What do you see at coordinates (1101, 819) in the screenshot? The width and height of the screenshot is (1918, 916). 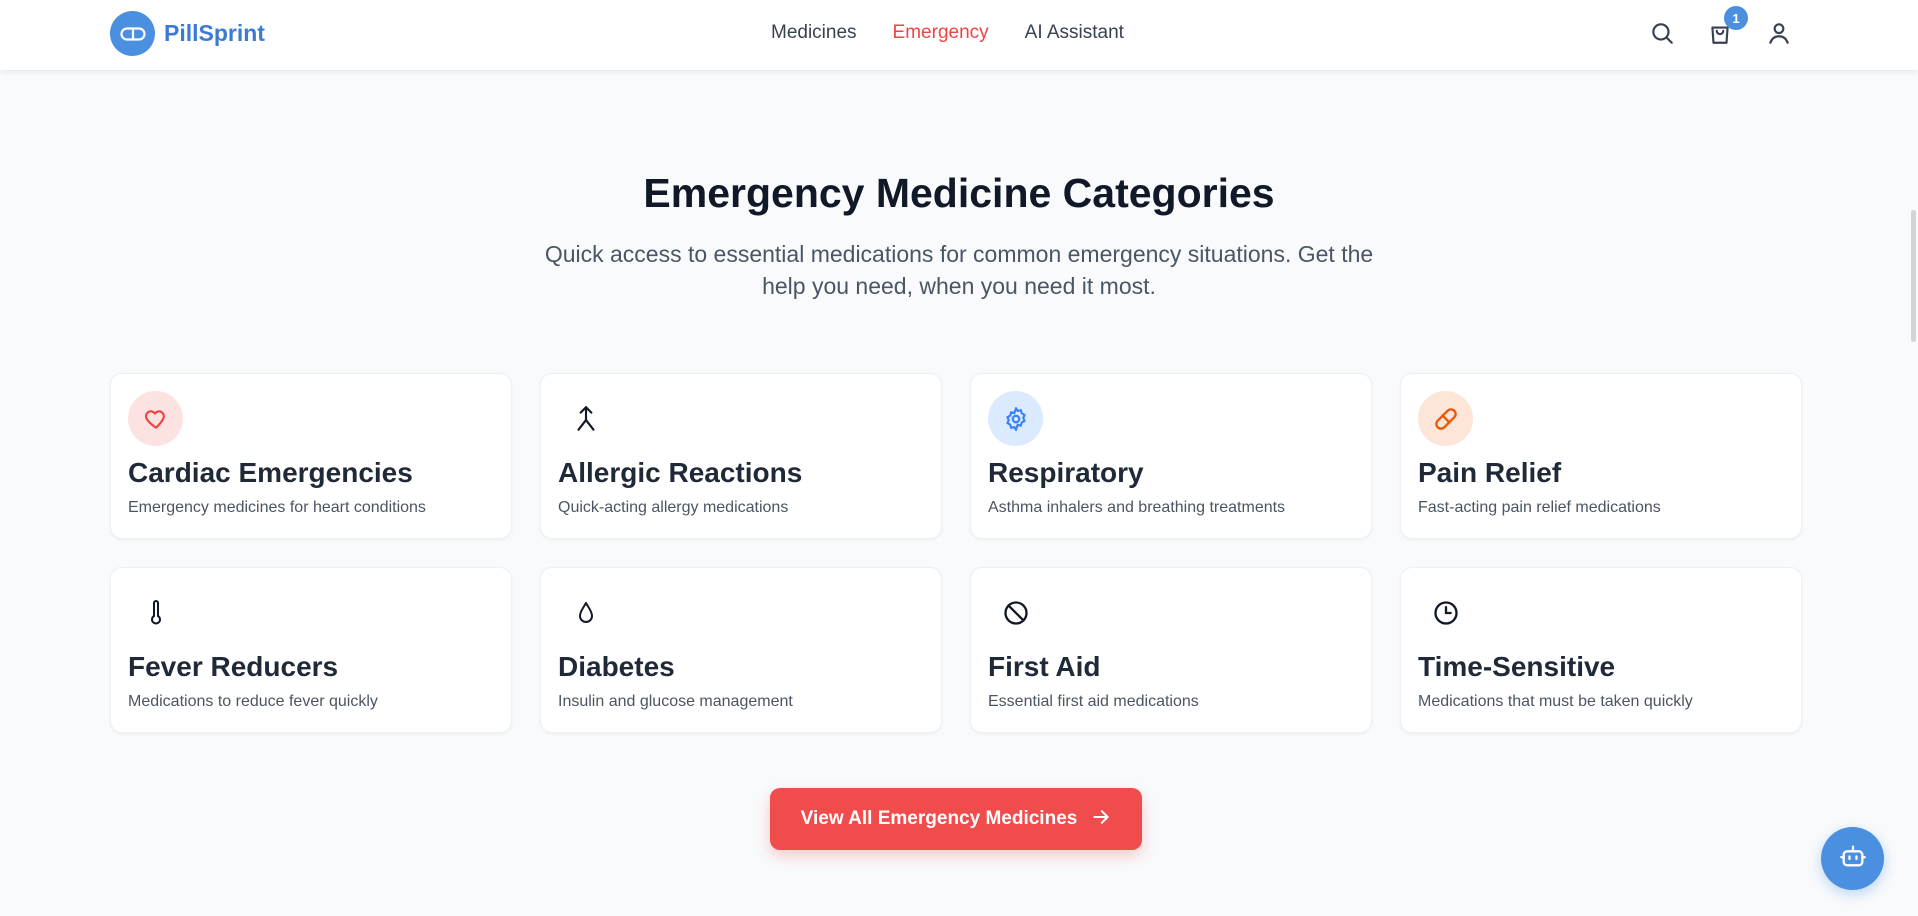 I see `arrow-right-icon` at bounding box center [1101, 819].